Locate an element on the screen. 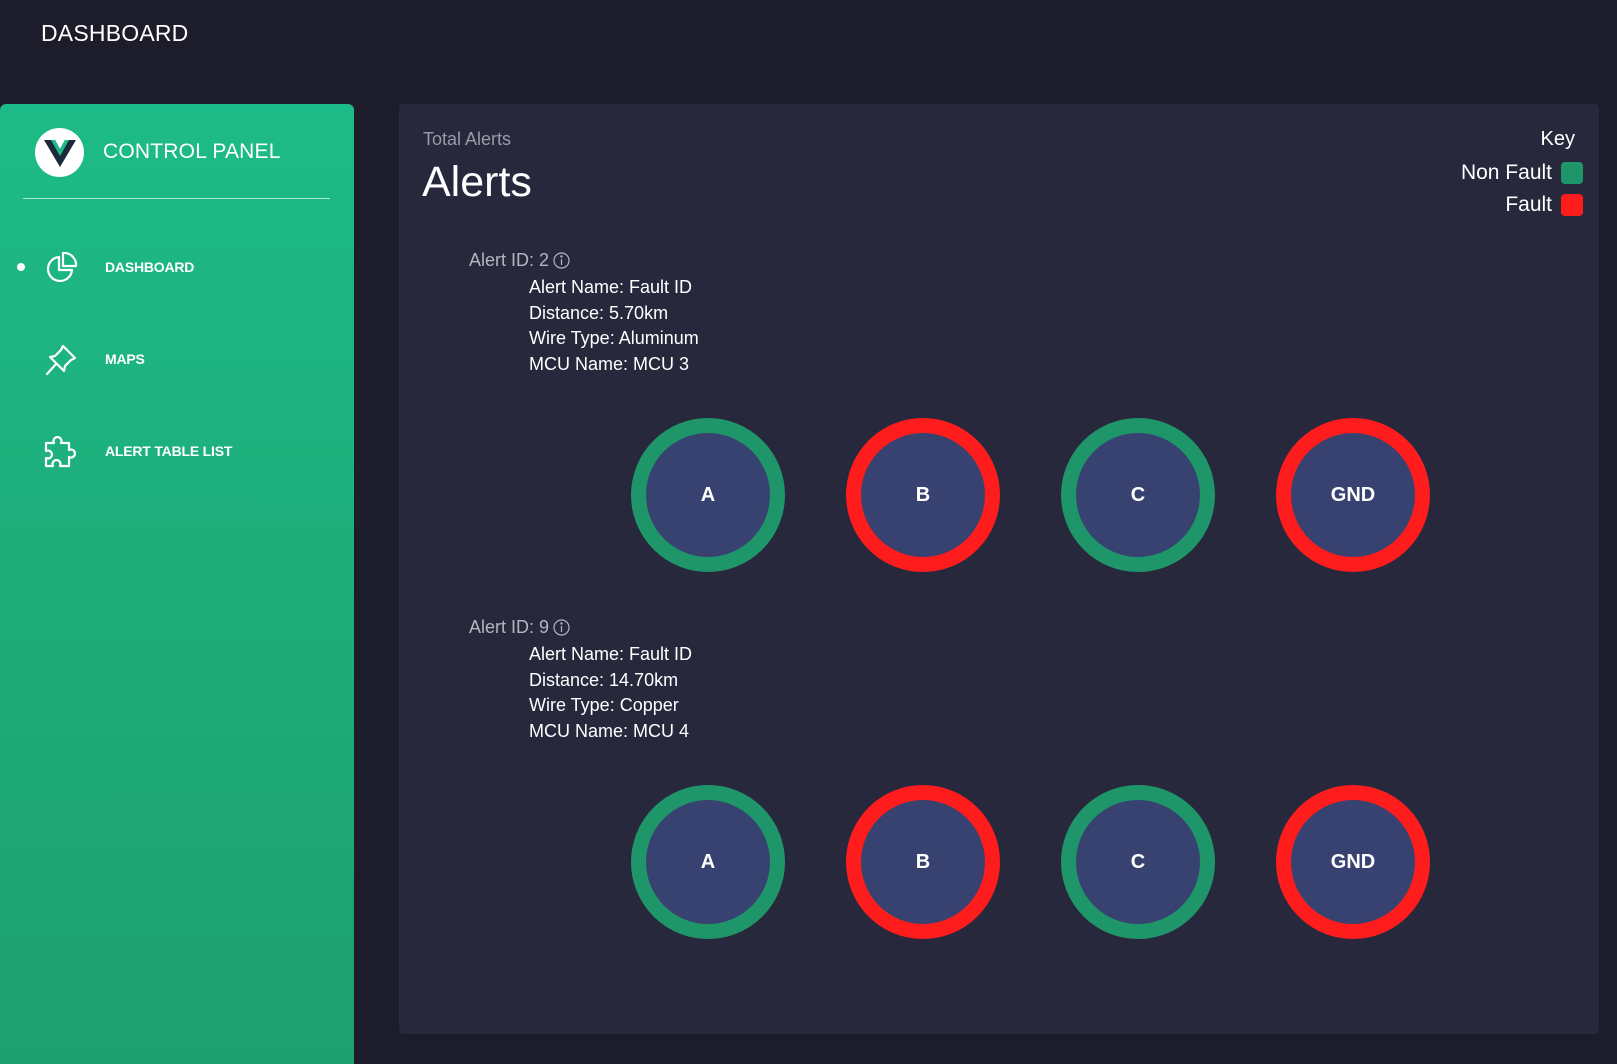 The height and width of the screenshot is (1064, 1617). alert-mcu-name: MCU Name: MCU 4 is located at coordinates (609, 730).